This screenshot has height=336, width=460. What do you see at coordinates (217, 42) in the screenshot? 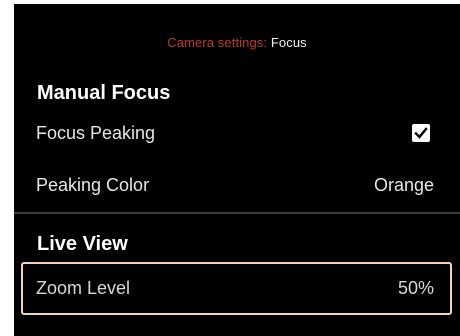
I see `breadcrumb-parent: Camera settings:` at bounding box center [217, 42].